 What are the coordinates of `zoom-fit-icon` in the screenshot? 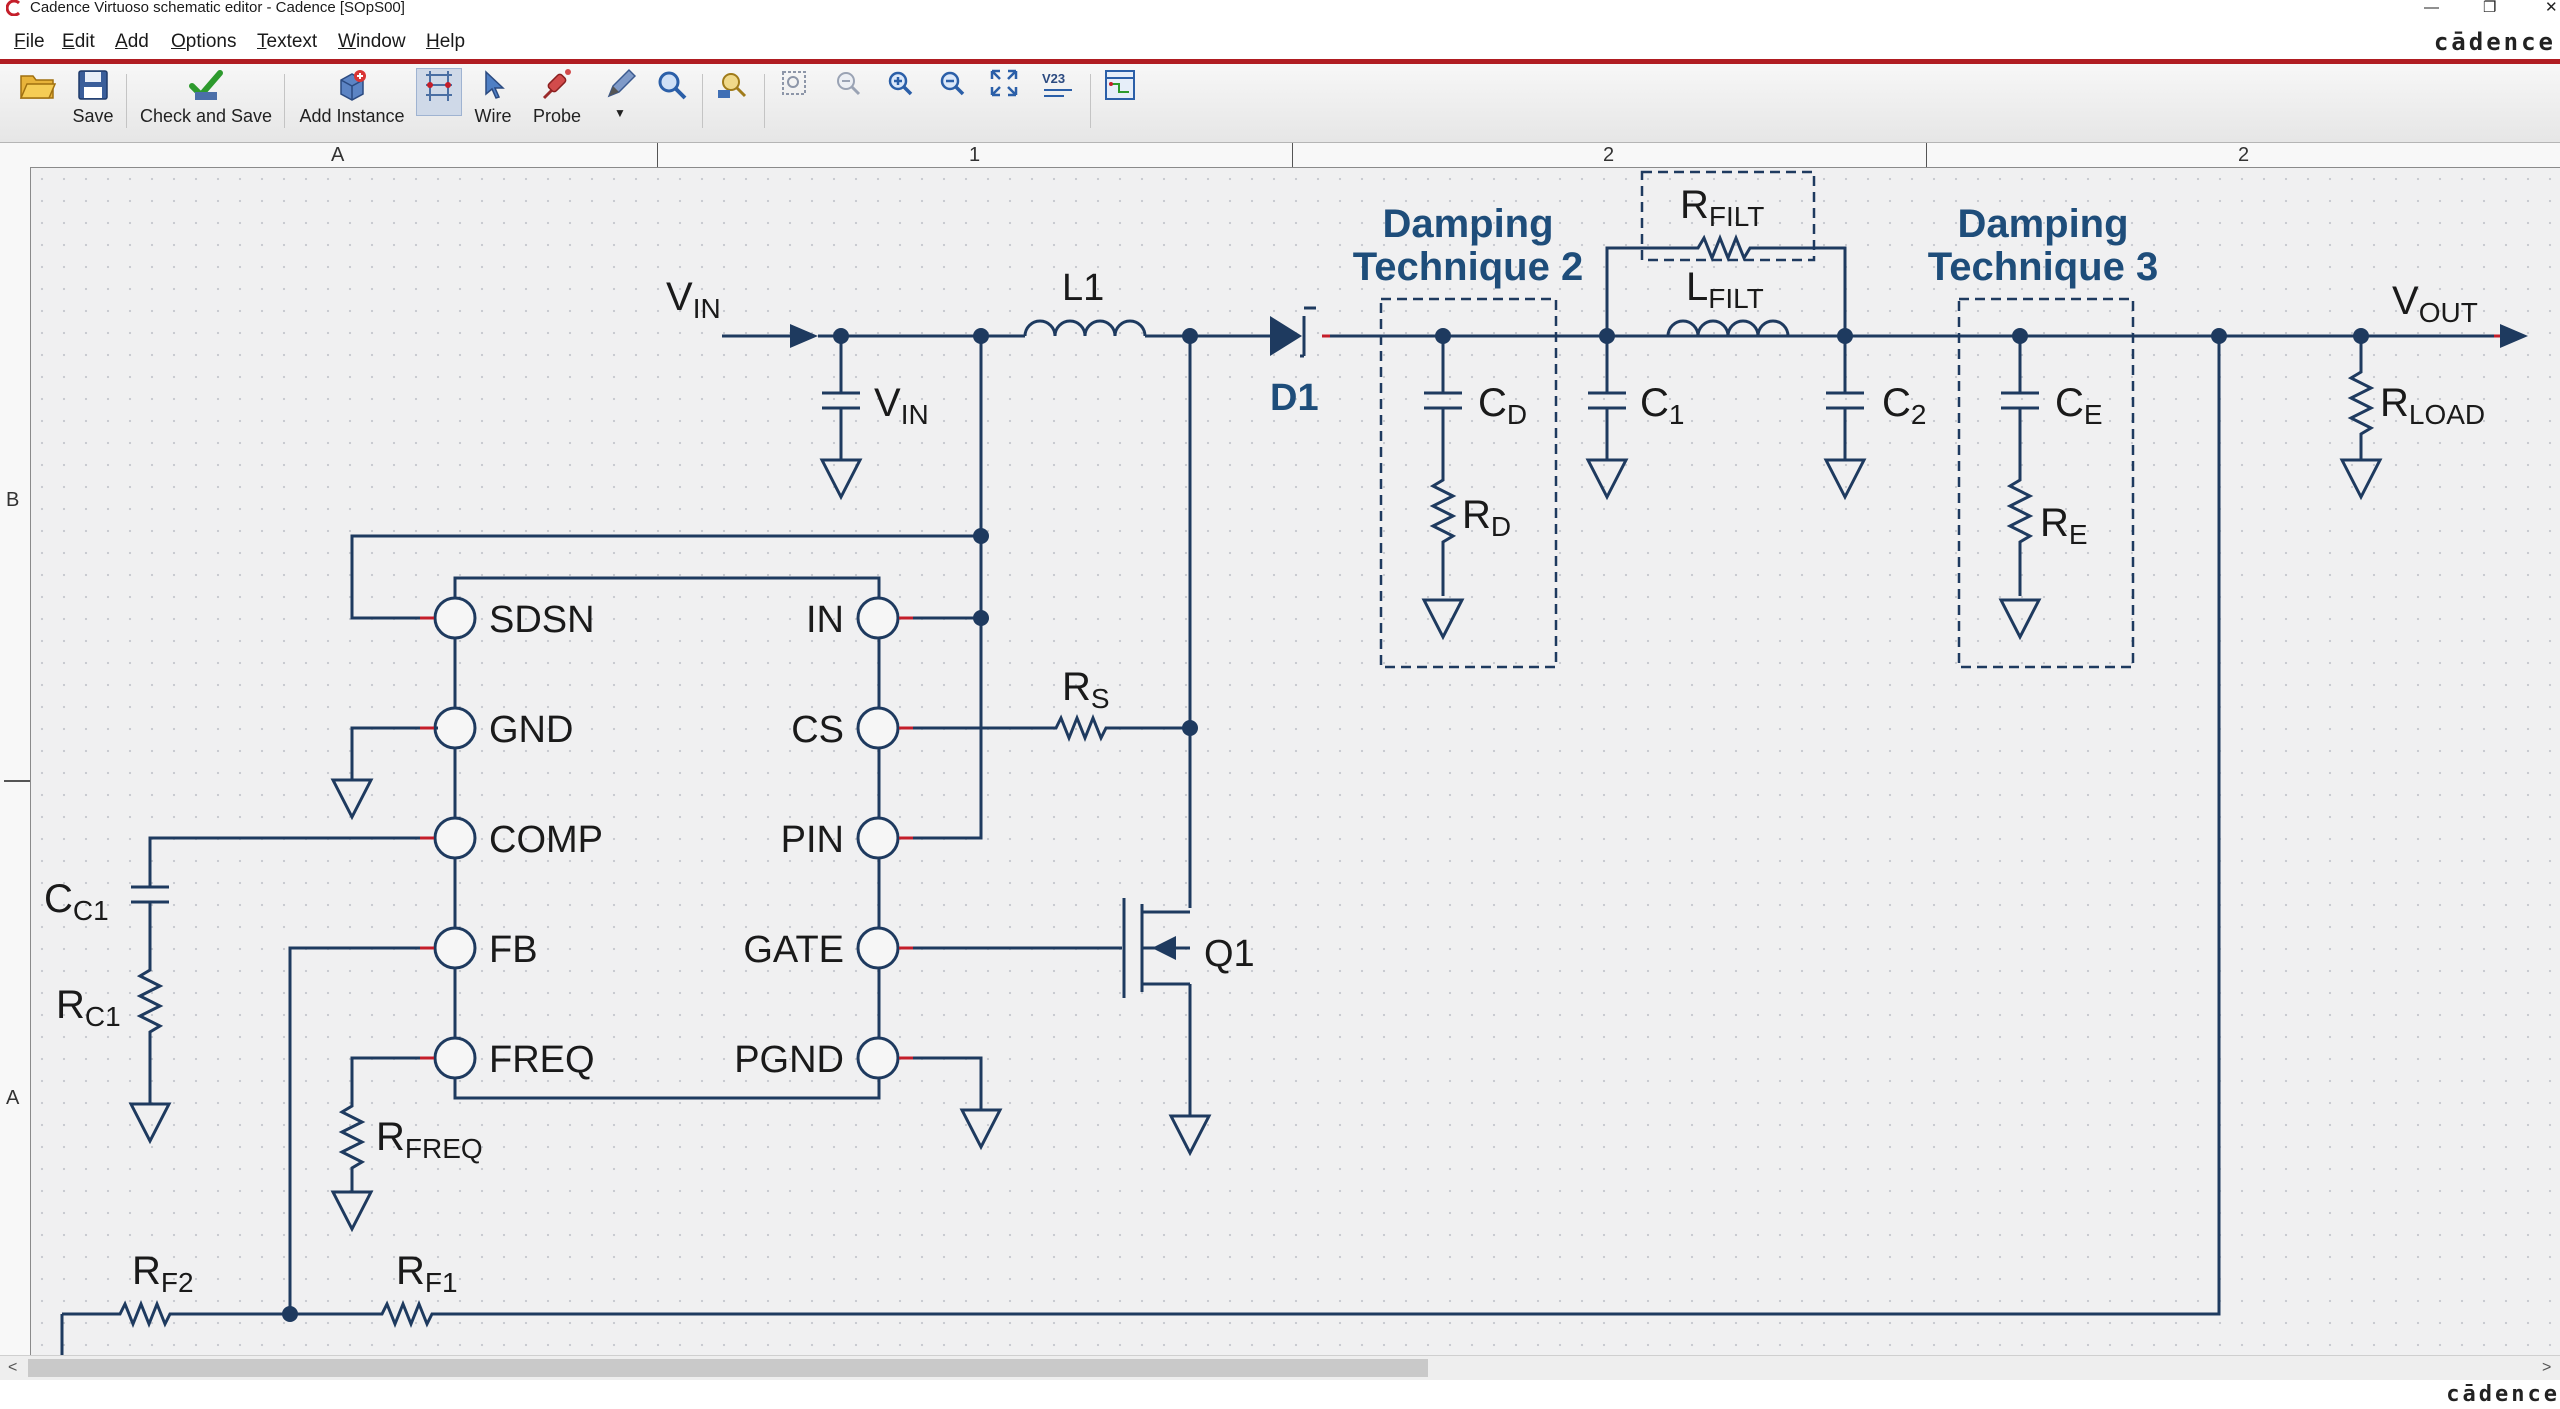 It's located at (794, 83).